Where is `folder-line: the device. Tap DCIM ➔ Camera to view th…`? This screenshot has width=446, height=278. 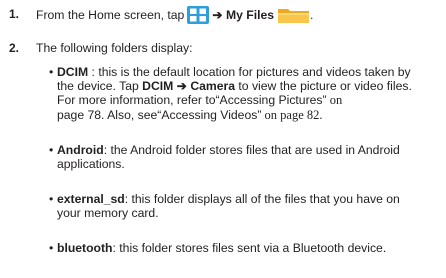
folder-line: the device. Tap DCIM ➔ Camera to view th… is located at coordinates (230, 86).